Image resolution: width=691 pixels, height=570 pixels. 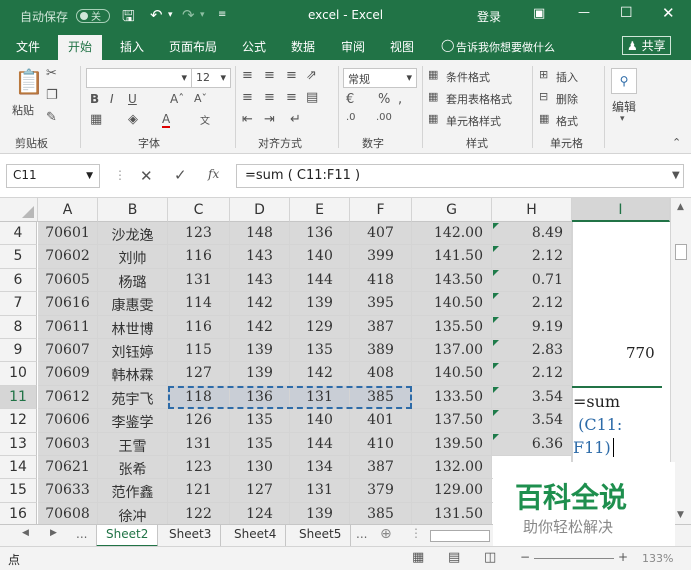 I want to click on autosave-toggle: 关, so click(x=93, y=16).